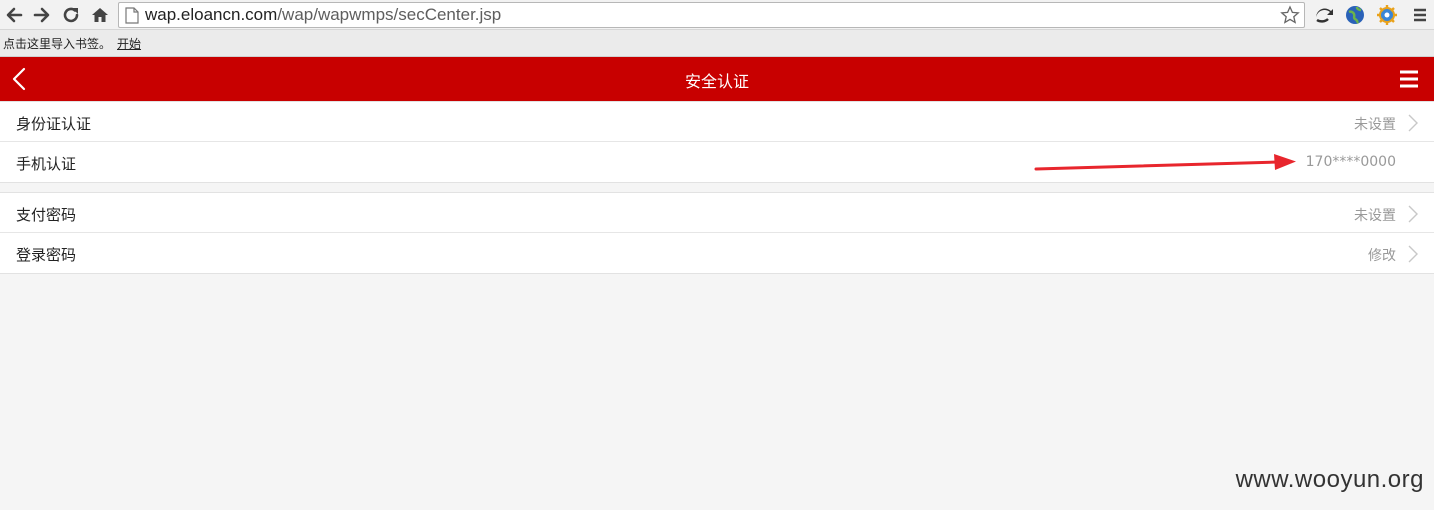 This screenshot has height=510, width=1434. Describe the element at coordinates (1355, 15) in the screenshot. I see `globe-icon` at that location.